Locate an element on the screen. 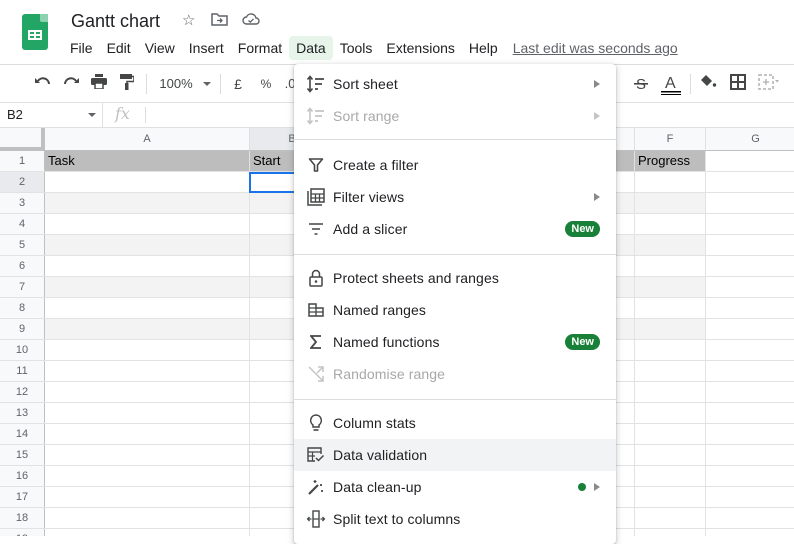  cell-a2 is located at coordinates (147, 182).